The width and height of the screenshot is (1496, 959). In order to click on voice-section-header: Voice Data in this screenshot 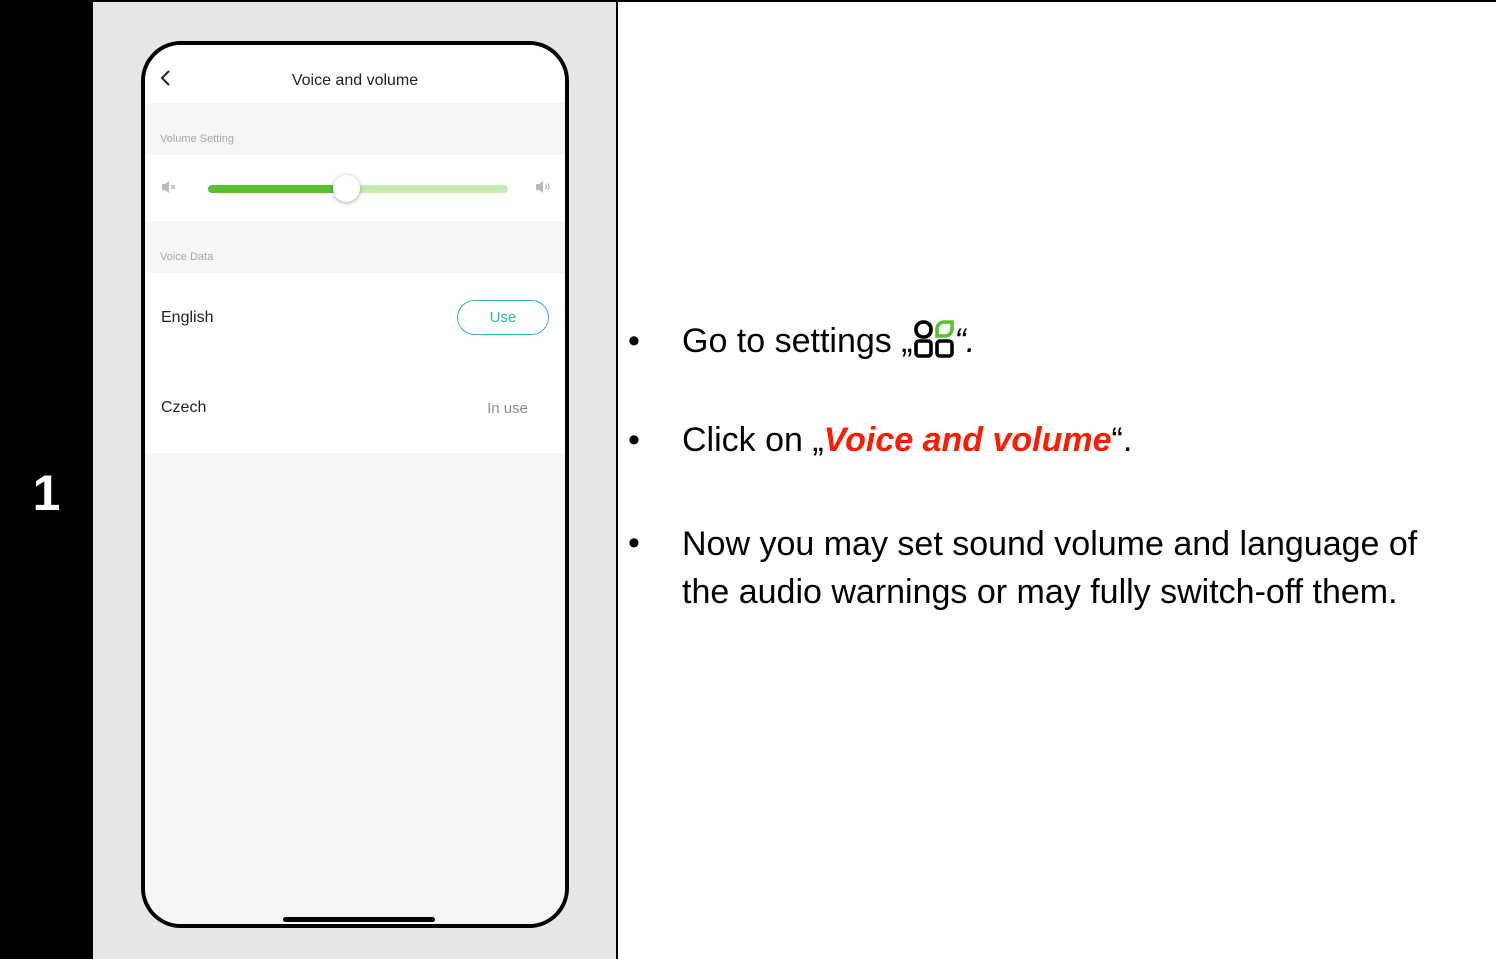, I will do `click(355, 247)`.